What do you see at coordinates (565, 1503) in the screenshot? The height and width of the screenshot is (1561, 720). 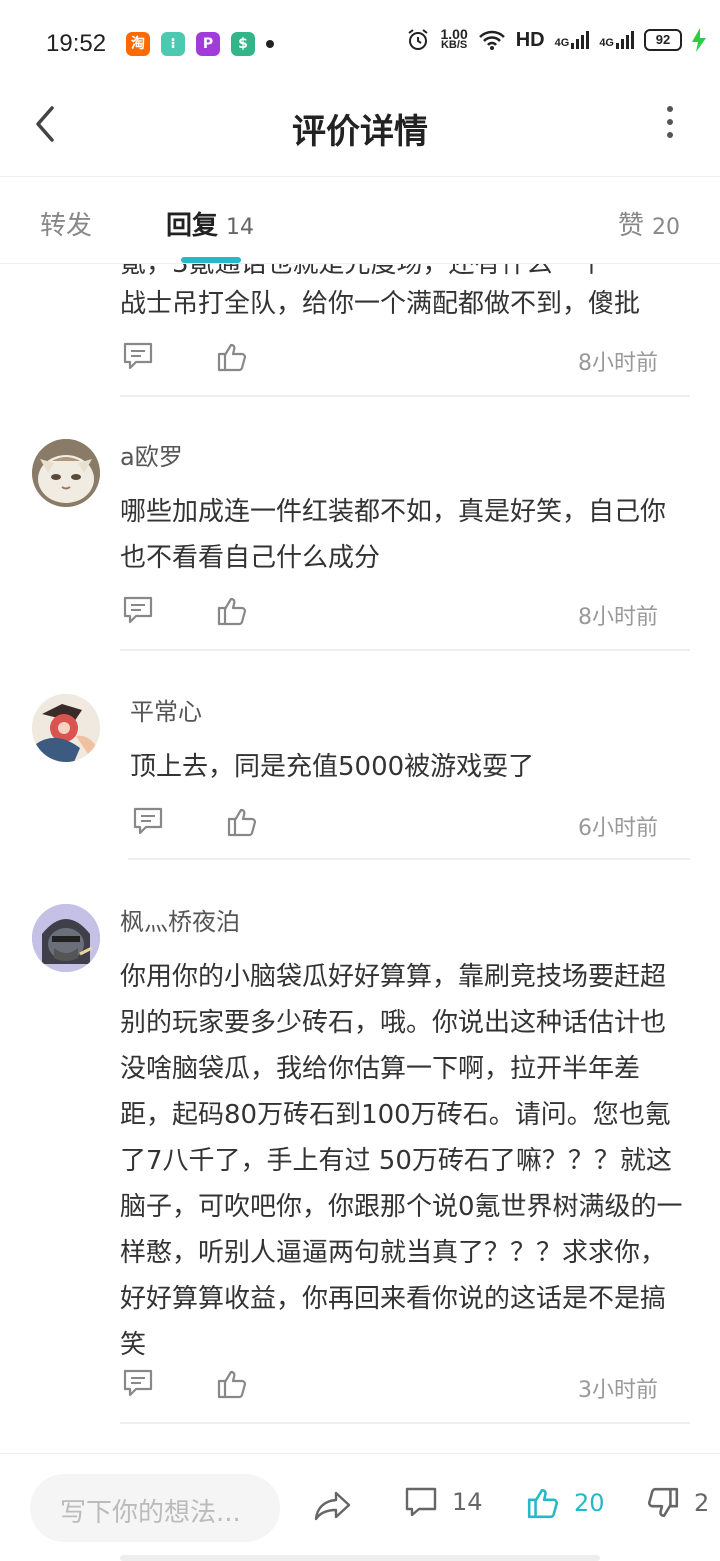 I see `like-button: 20` at bounding box center [565, 1503].